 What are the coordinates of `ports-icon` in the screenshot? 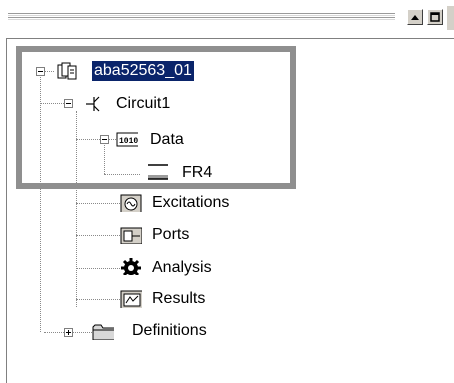 It's located at (131, 235).